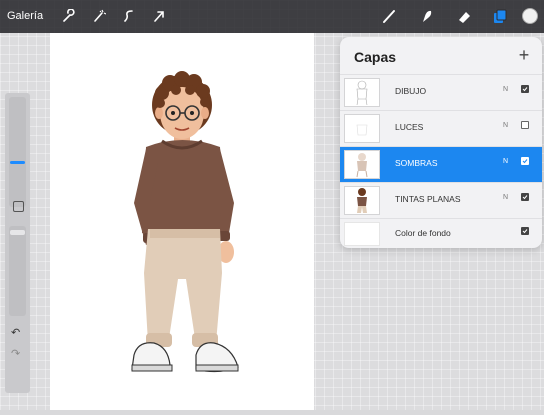 Image resolution: width=544 pixels, height=415 pixels. What do you see at coordinates (17, 232) in the screenshot?
I see `opacity-thumb` at bounding box center [17, 232].